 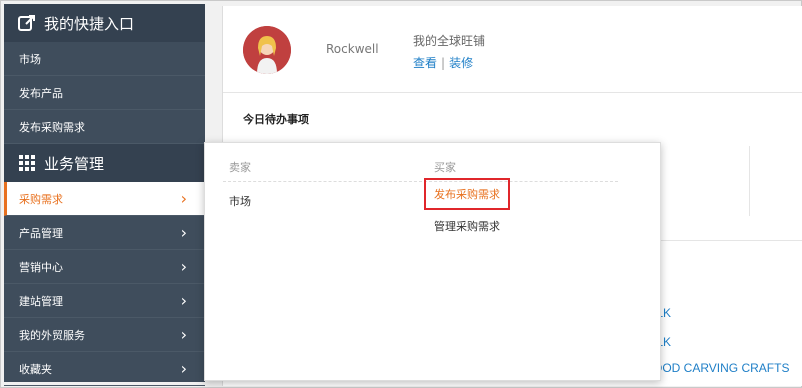 What do you see at coordinates (240, 201) in the screenshot?
I see `flyout-item-market: 市场` at bounding box center [240, 201].